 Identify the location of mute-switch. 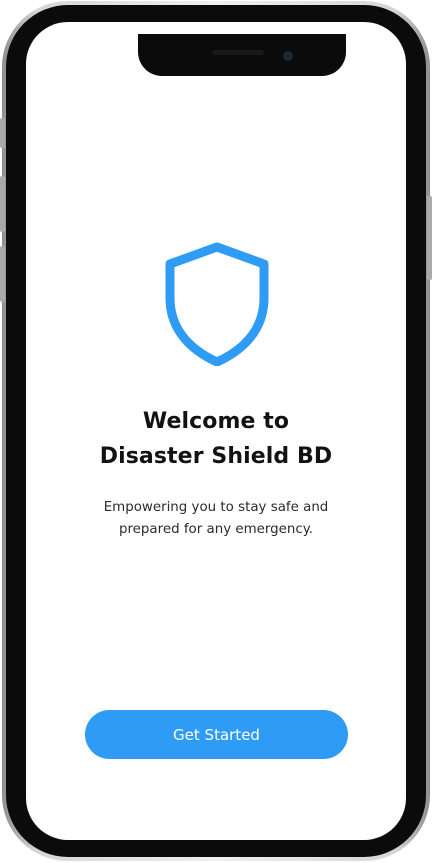
(2, 133).